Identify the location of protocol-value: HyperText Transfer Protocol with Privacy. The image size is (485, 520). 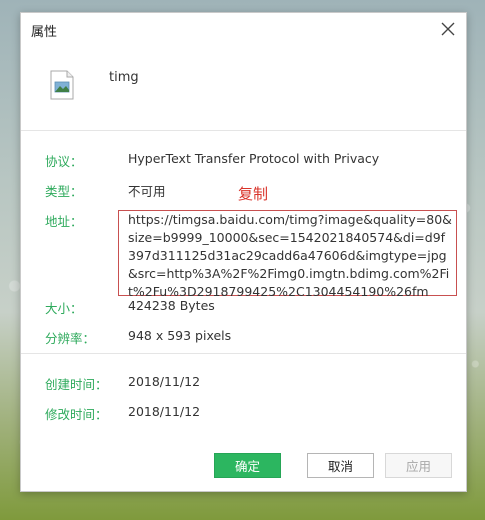
(254, 158).